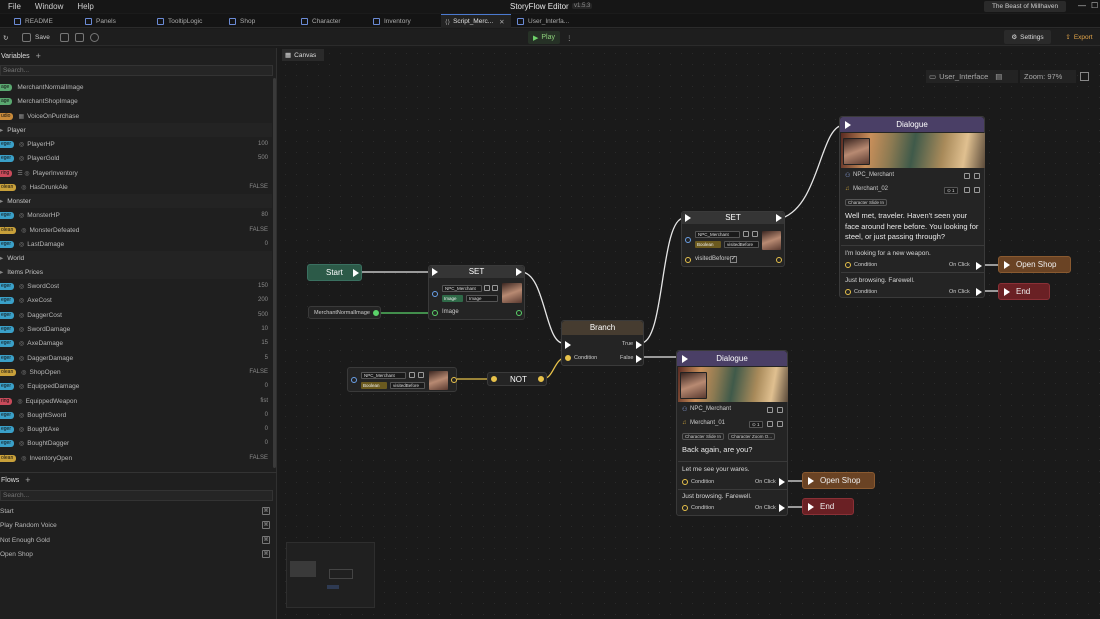 The height and width of the screenshot is (619, 1100). Describe the element at coordinates (136, 230) in the screenshot. I see `variable-row: olean ◎ MonsterDefeated FALSE` at that location.